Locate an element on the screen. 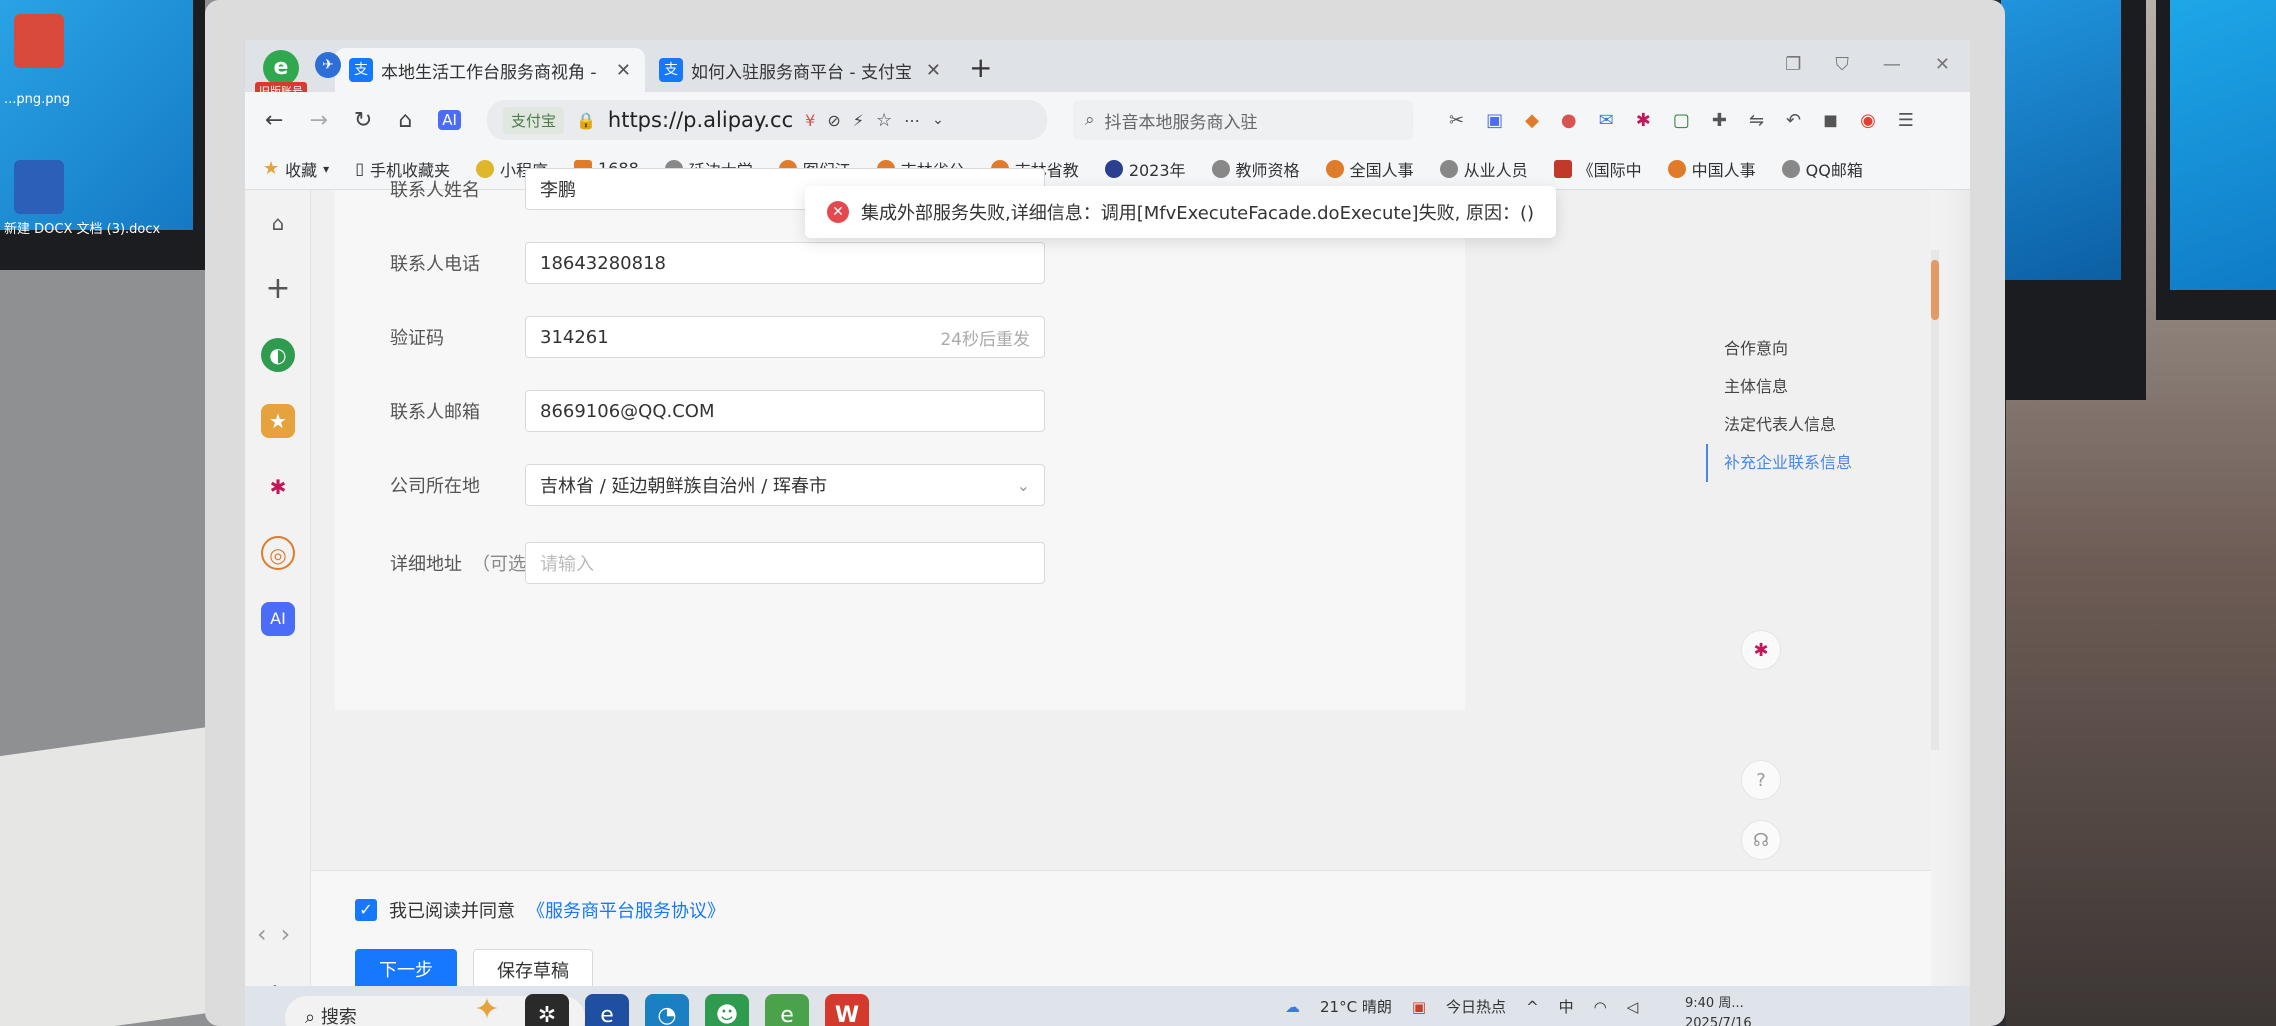 Image resolution: width=2276 pixels, height=1026 pixels. network-app-icon: ✱ is located at coordinates (278, 487).